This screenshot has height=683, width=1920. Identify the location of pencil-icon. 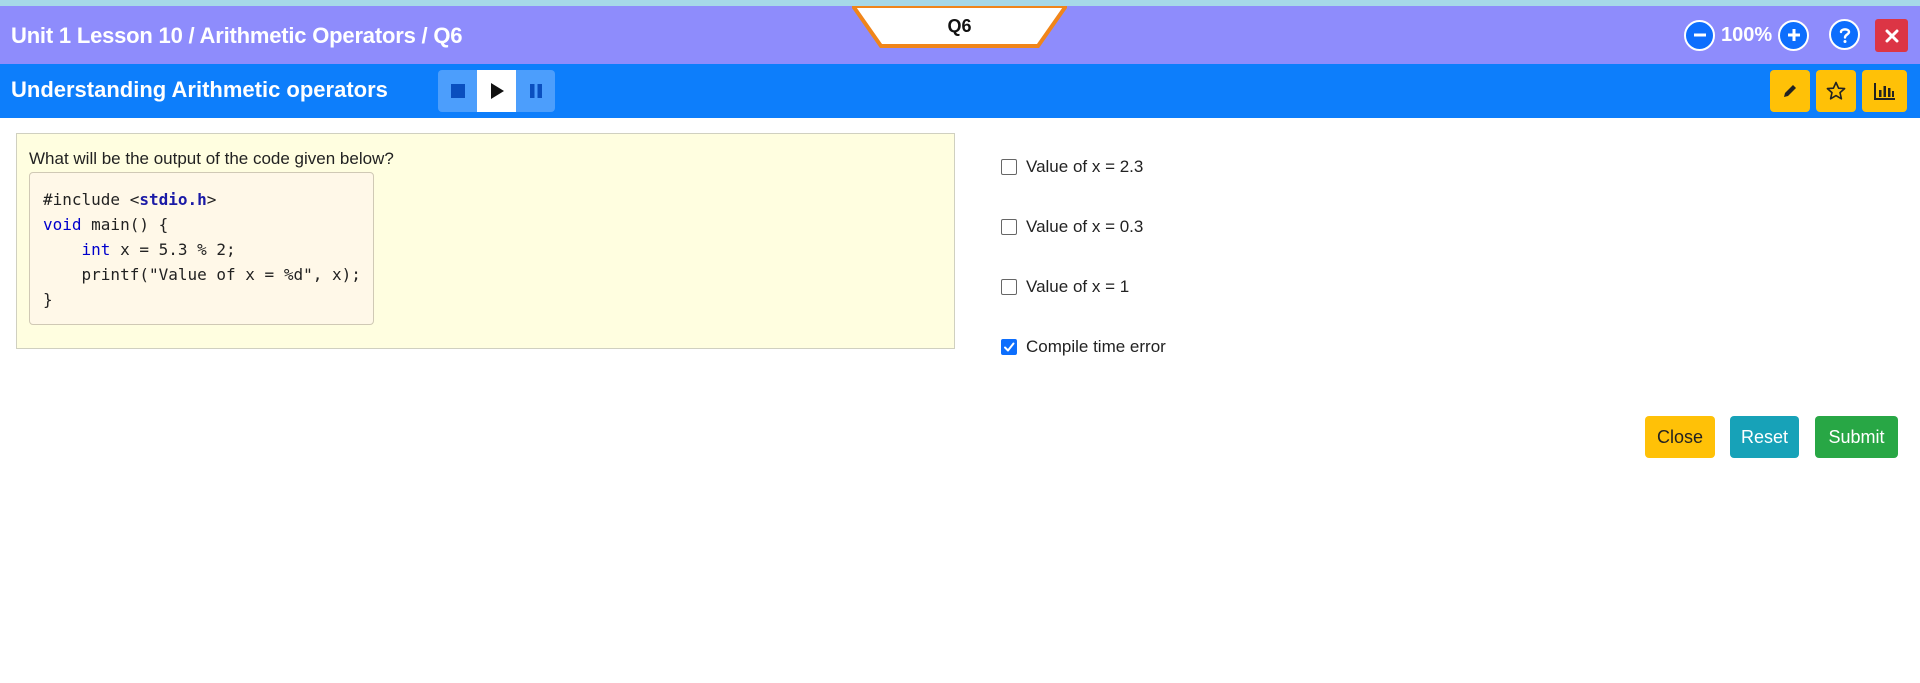
(1790, 91).